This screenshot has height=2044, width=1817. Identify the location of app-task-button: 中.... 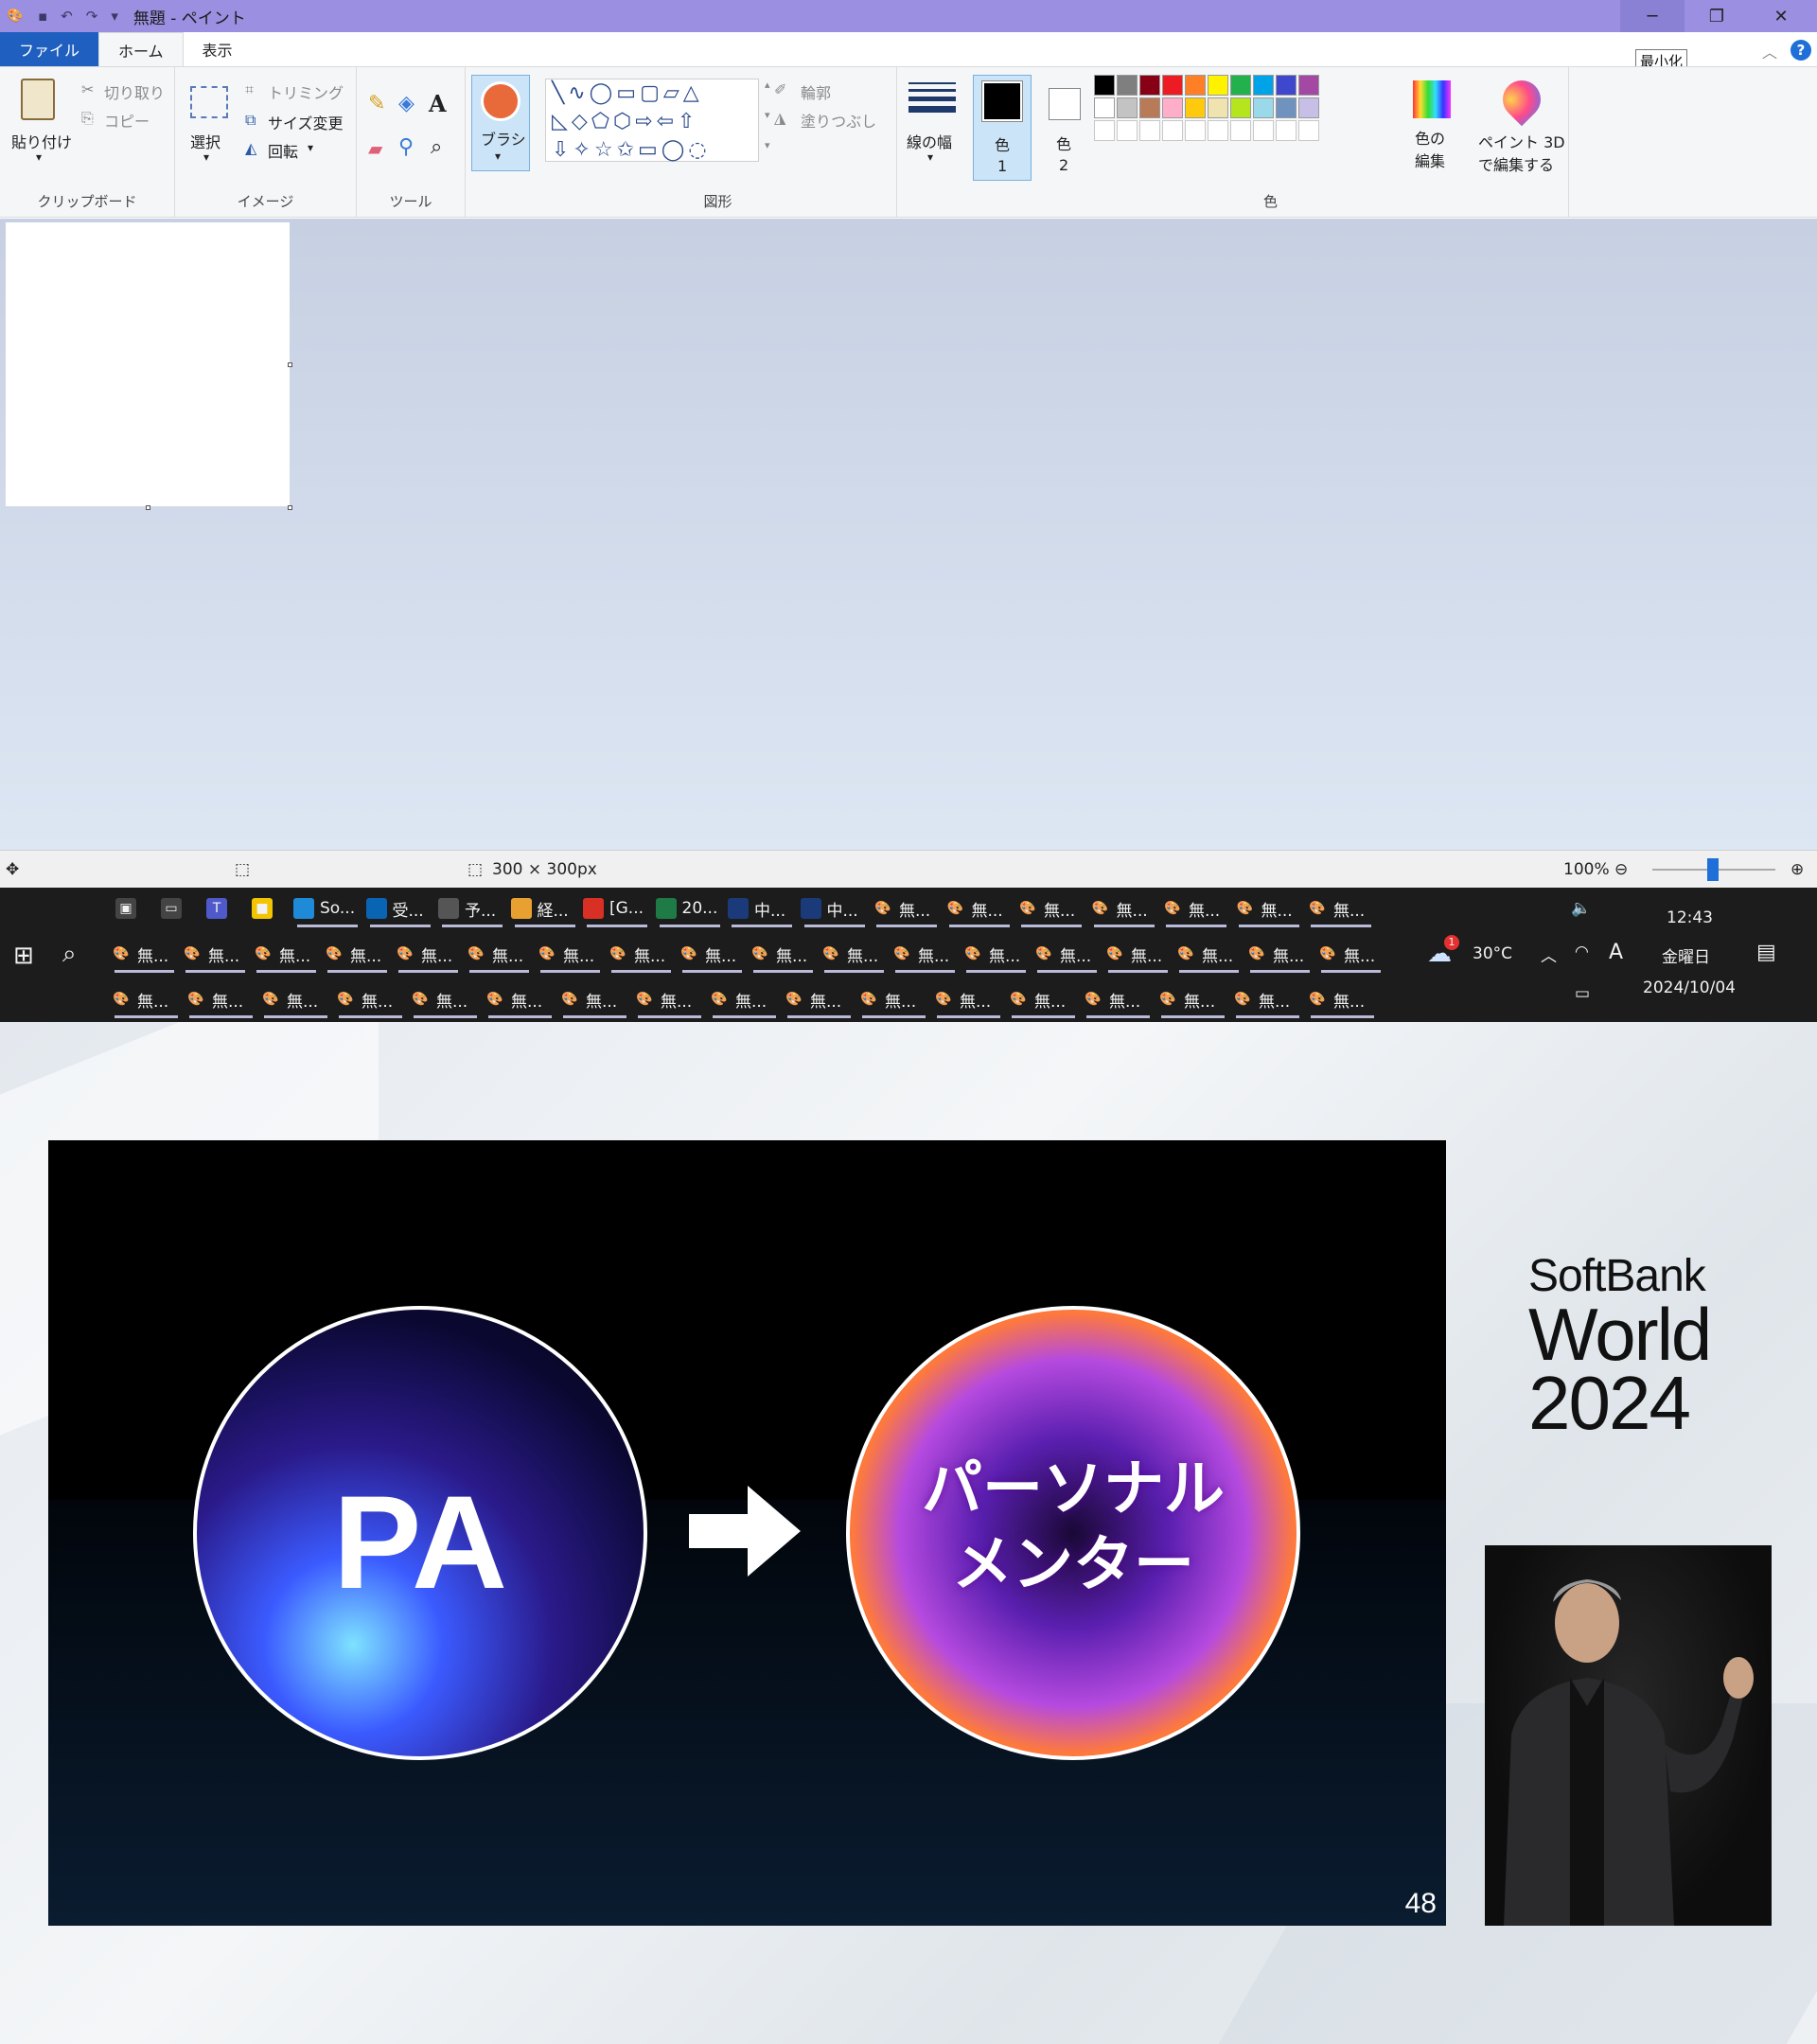
(835, 908).